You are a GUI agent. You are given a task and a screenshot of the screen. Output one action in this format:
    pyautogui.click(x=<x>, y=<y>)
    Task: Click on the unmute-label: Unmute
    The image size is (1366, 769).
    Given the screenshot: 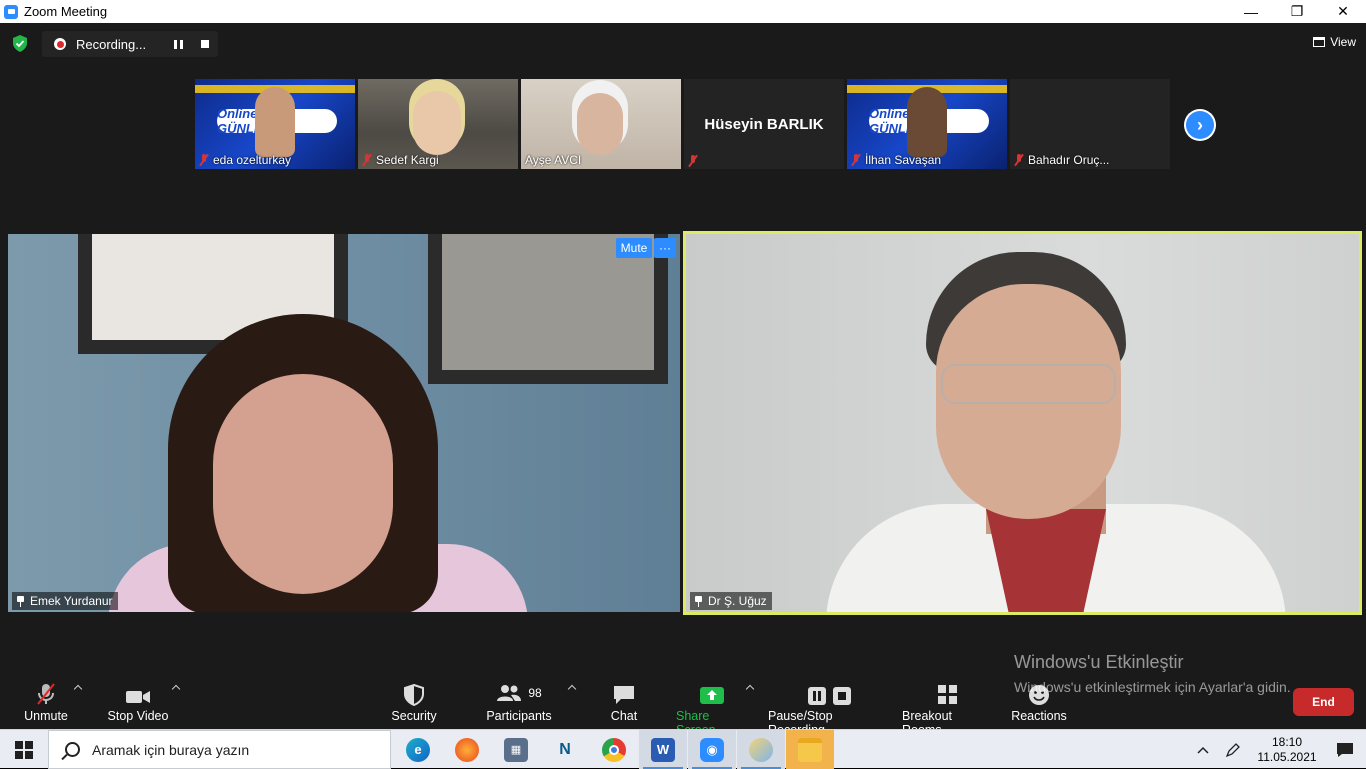 What is the action you would take?
    pyautogui.click(x=46, y=716)
    